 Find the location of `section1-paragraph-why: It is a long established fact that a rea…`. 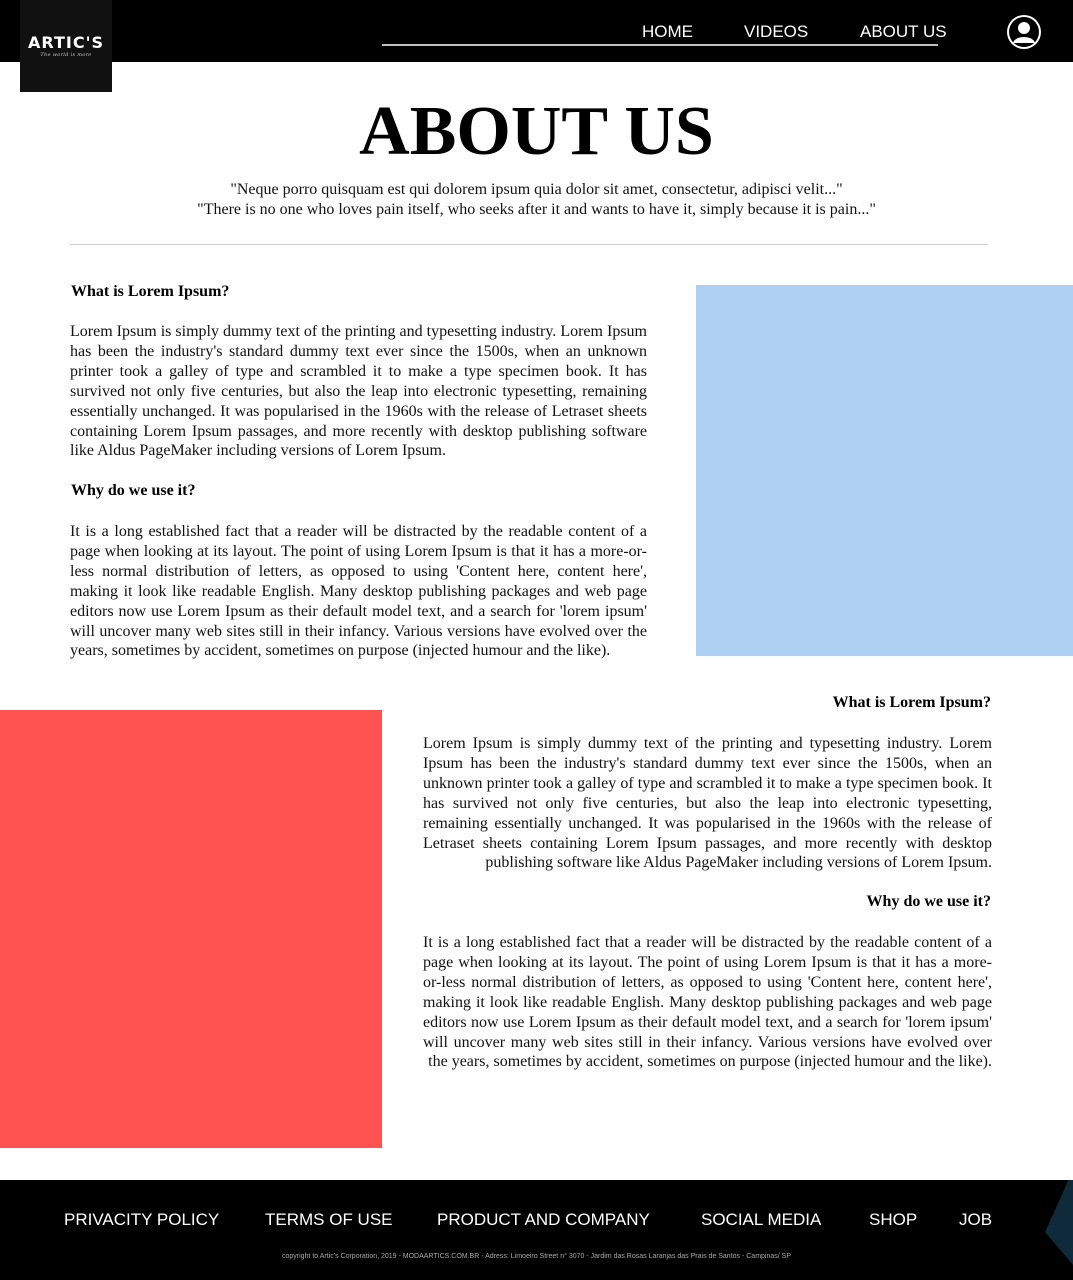

section1-paragraph-why: It is a long established fact that a rea… is located at coordinates (358, 591).